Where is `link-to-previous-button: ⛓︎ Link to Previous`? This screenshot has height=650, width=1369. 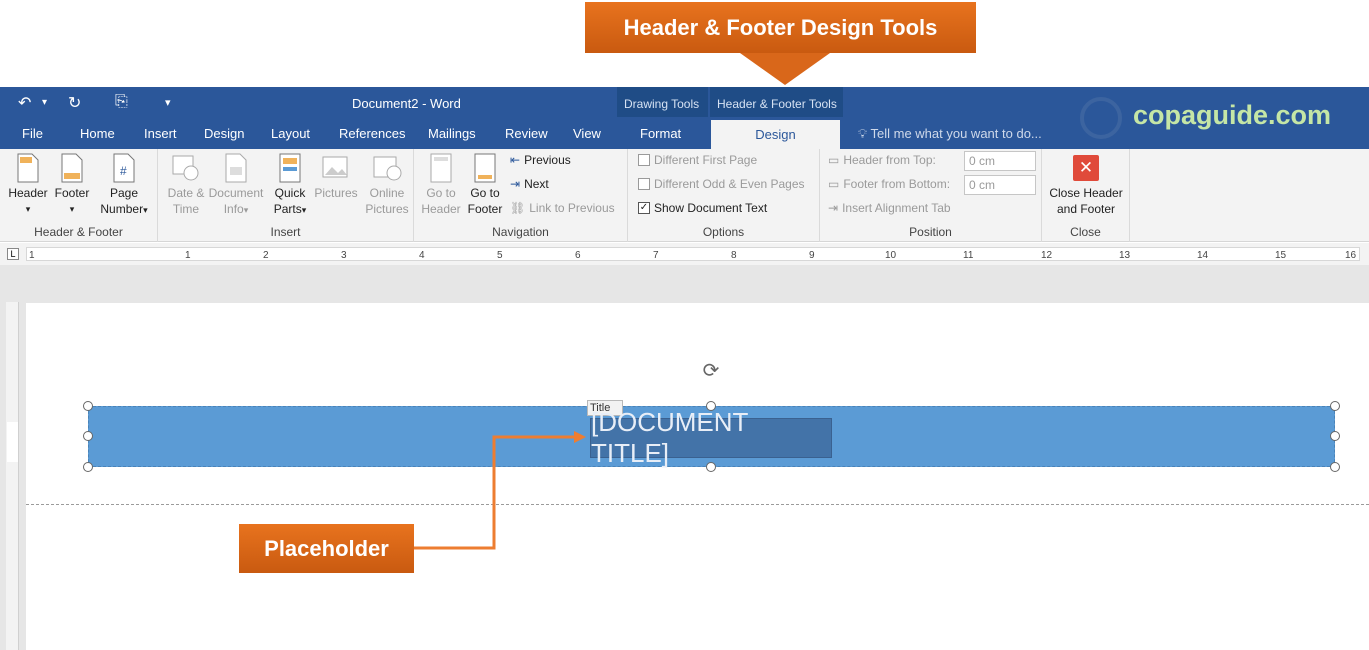 link-to-previous-button: ⛓︎ Link to Previous is located at coordinates (562, 208).